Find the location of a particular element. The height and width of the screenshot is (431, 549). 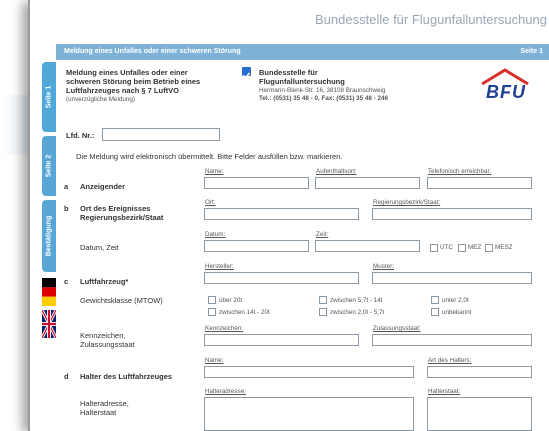

field-label-halter-name: Name: is located at coordinates (214, 360).